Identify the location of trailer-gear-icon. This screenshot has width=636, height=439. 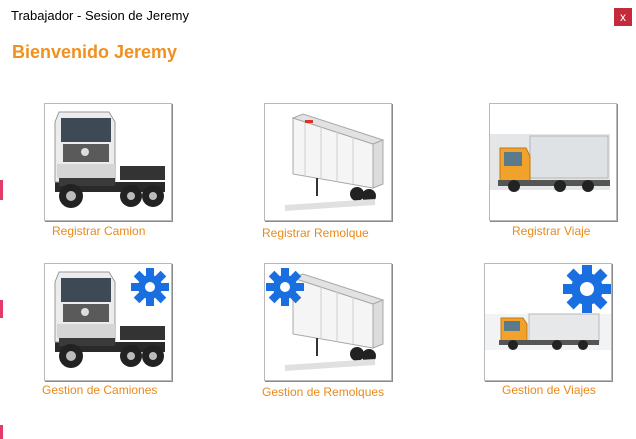
(325, 319).